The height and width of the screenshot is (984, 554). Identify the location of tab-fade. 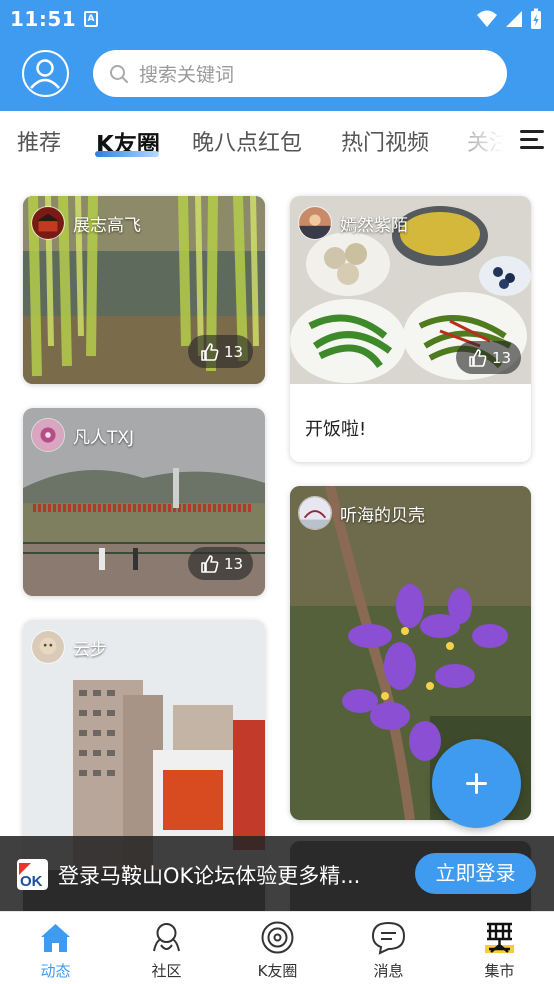
(486, 142).